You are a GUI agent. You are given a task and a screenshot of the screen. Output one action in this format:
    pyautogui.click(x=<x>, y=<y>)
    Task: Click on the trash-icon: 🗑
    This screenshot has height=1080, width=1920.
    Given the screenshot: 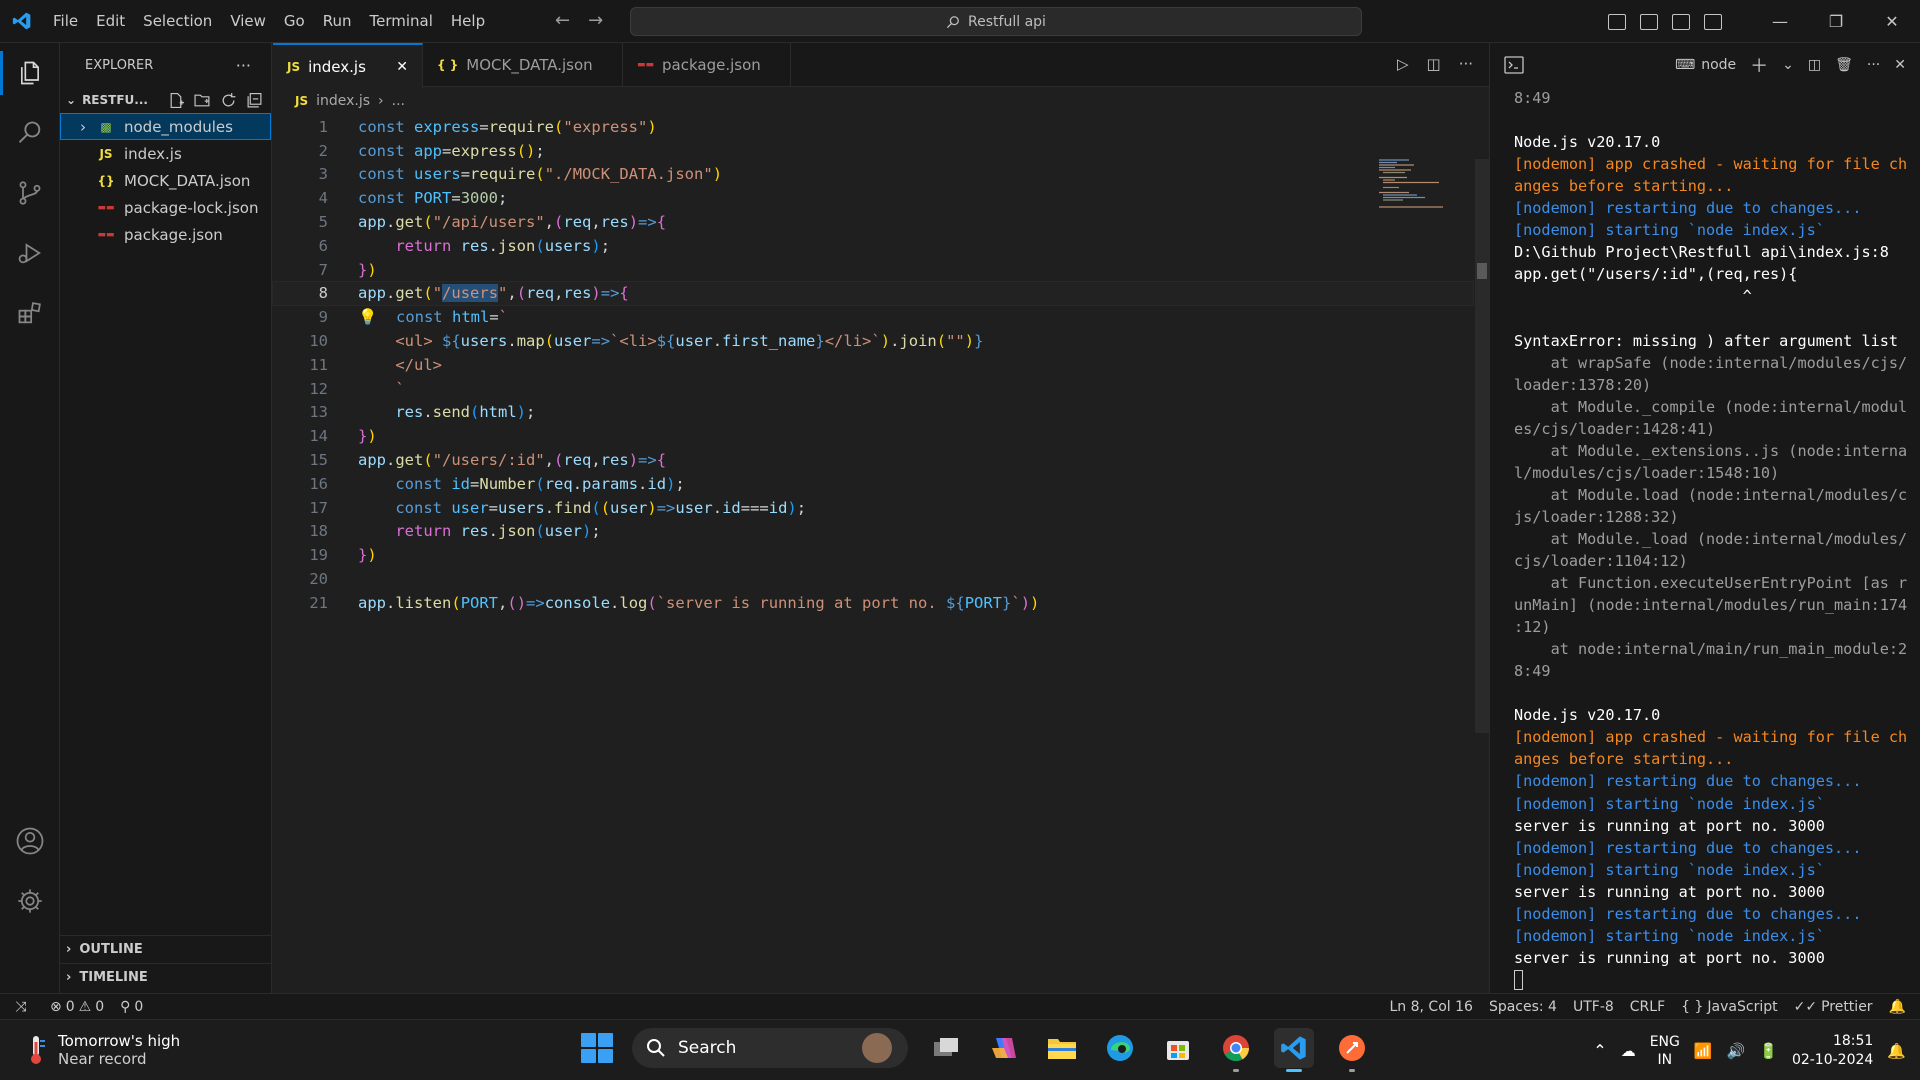 What is the action you would take?
    pyautogui.click(x=1844, y=65)
    